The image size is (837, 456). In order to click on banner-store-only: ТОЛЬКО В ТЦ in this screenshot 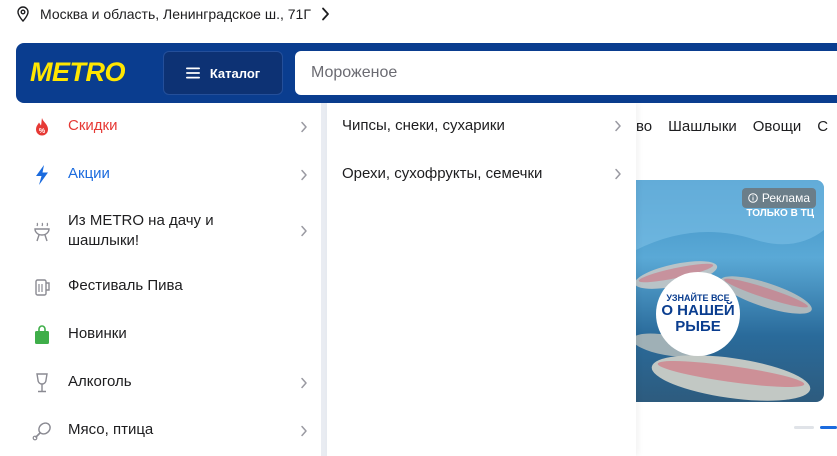, I will do `click(780, 213)`.